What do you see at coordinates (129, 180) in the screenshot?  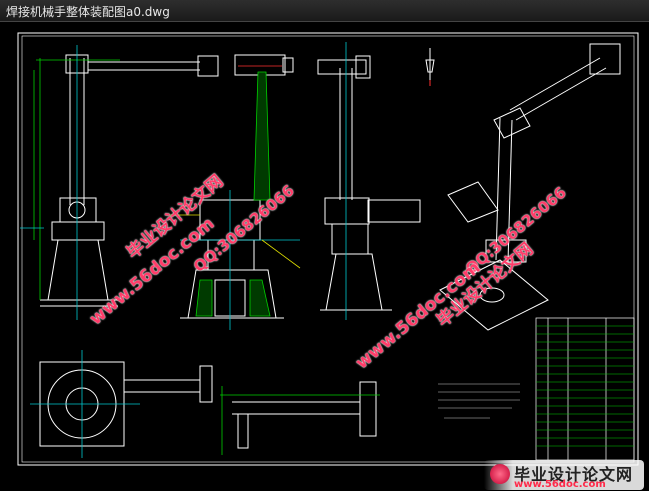 I see `front-view` at bounding box center [129, 180].